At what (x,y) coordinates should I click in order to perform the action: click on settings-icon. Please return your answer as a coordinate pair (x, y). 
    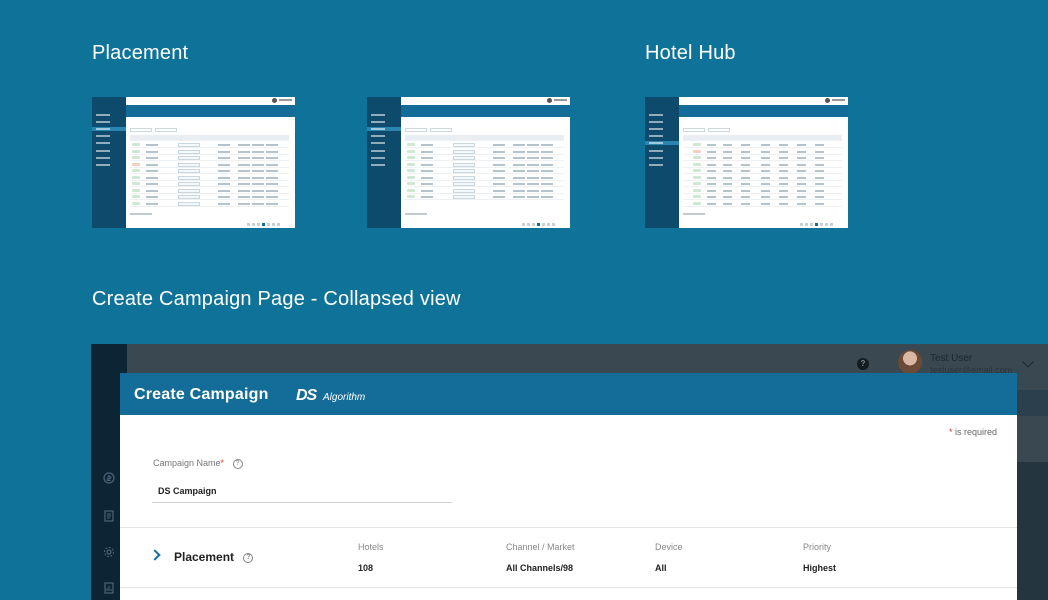
    Looking at the image, I should click on (109, 552).